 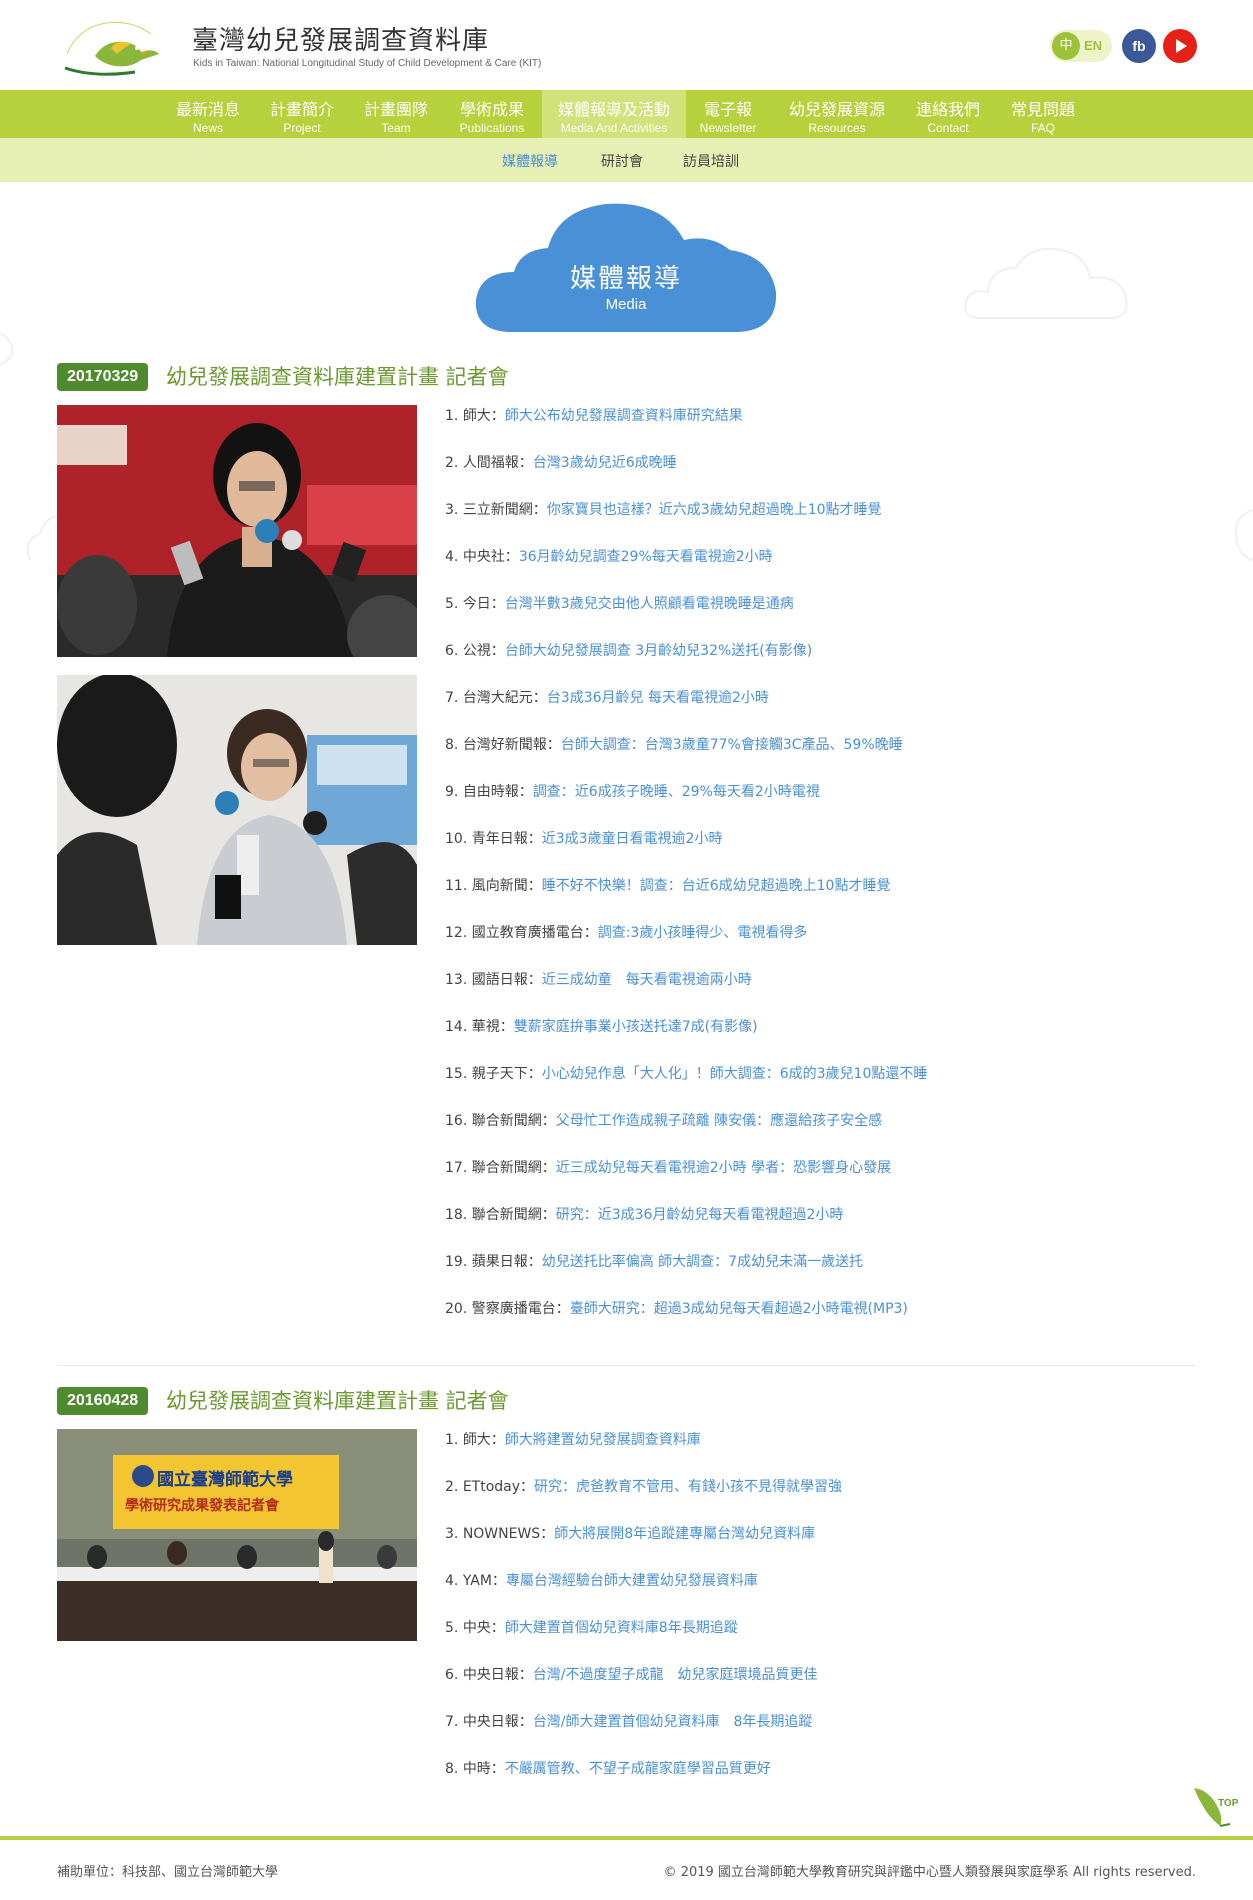 What do you see at coordinates (636, 1027) in the screenshot?
I see `news-link: 雙薪家庭拚事業小孩送托達7成(有影像)` at bounding box center [636, 1027].